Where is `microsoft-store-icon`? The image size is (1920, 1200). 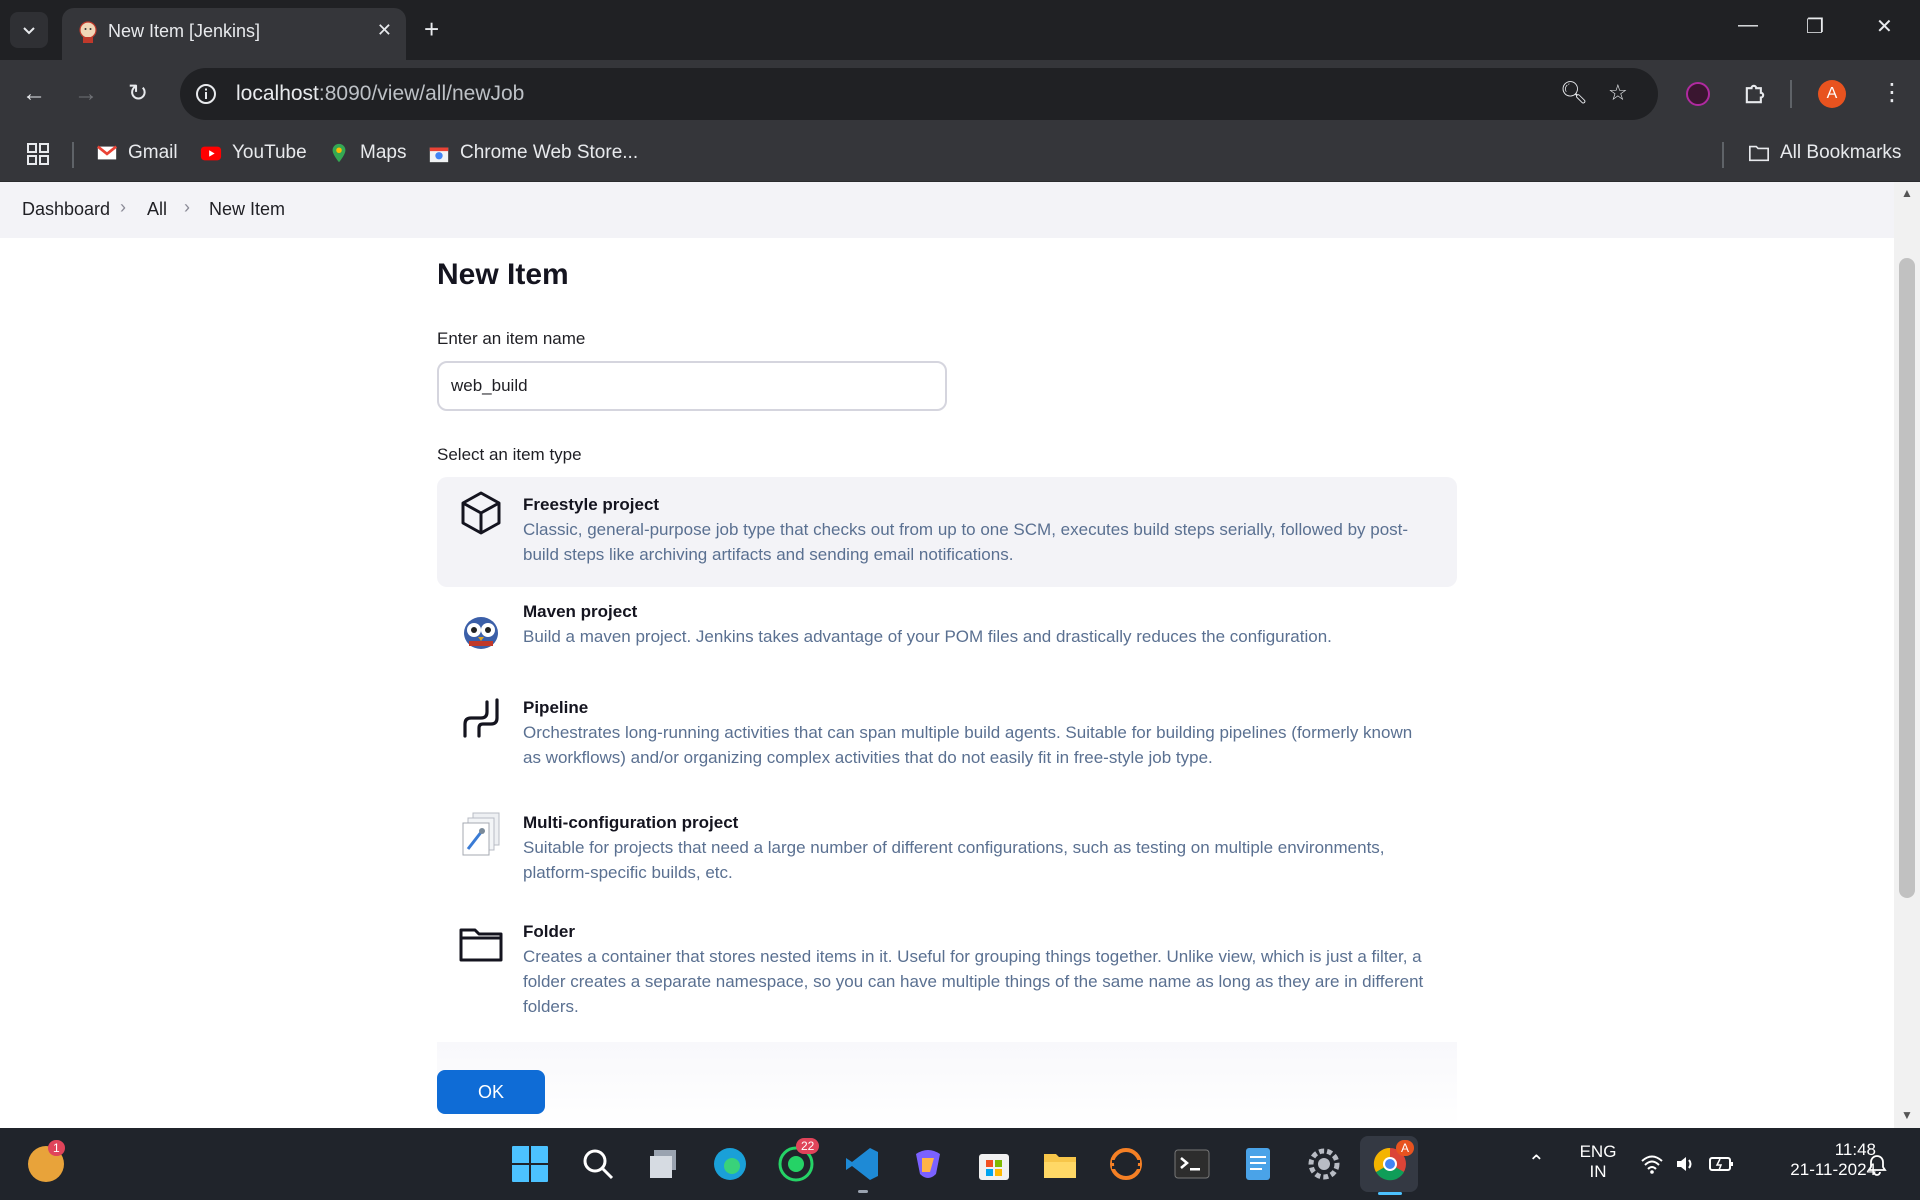 microsoft-store-icon is located at coordinates (994, 1164).